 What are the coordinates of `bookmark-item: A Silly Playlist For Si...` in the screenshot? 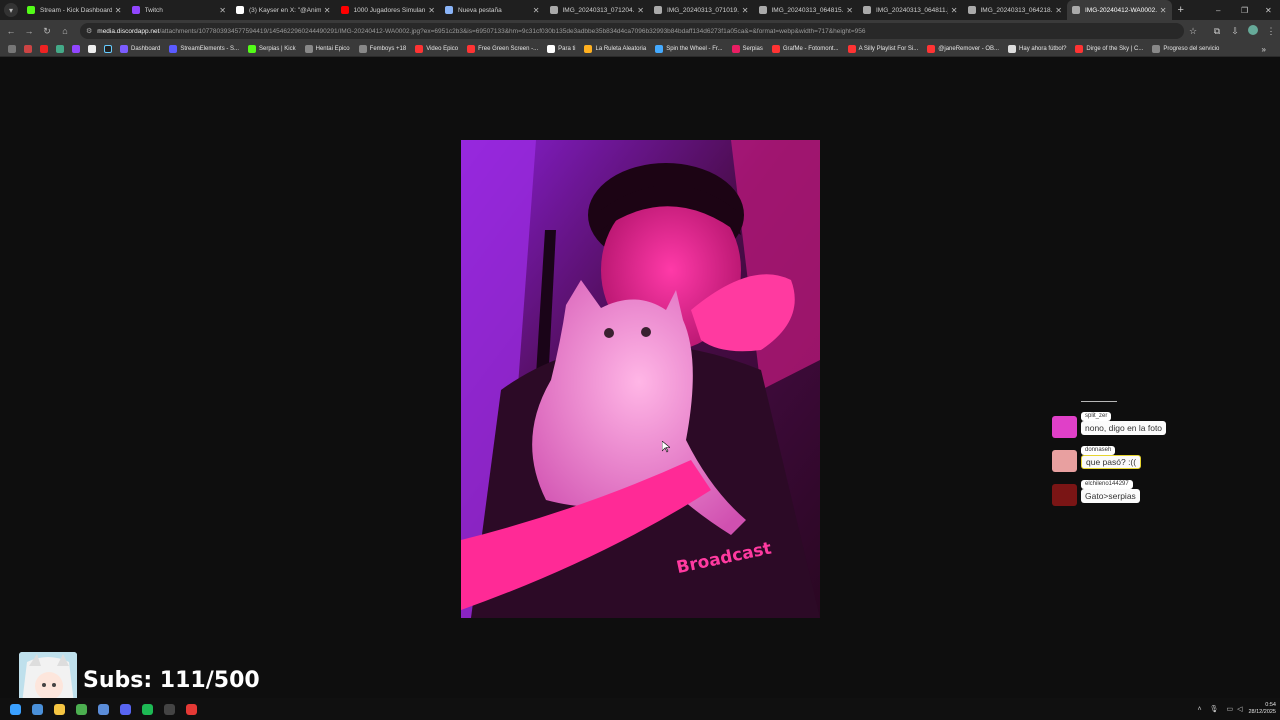 It's located at (882, 49).